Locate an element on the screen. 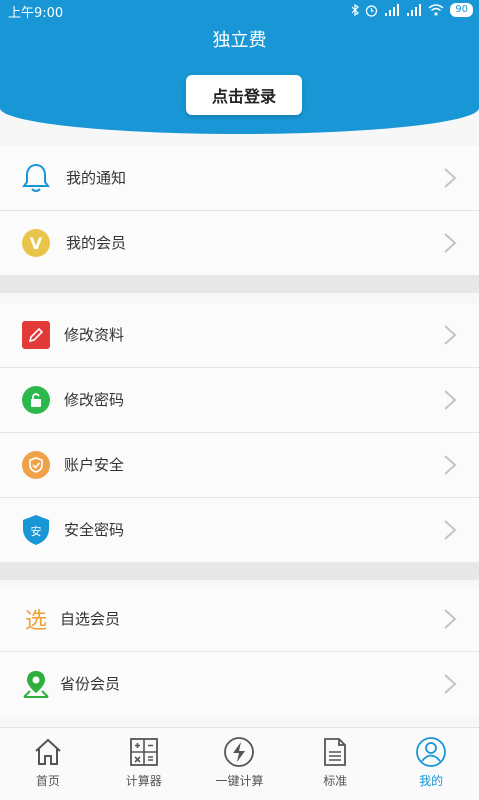 The image size is (479, 800). tab-mine: 我的 is located at coordinates (431, 764).